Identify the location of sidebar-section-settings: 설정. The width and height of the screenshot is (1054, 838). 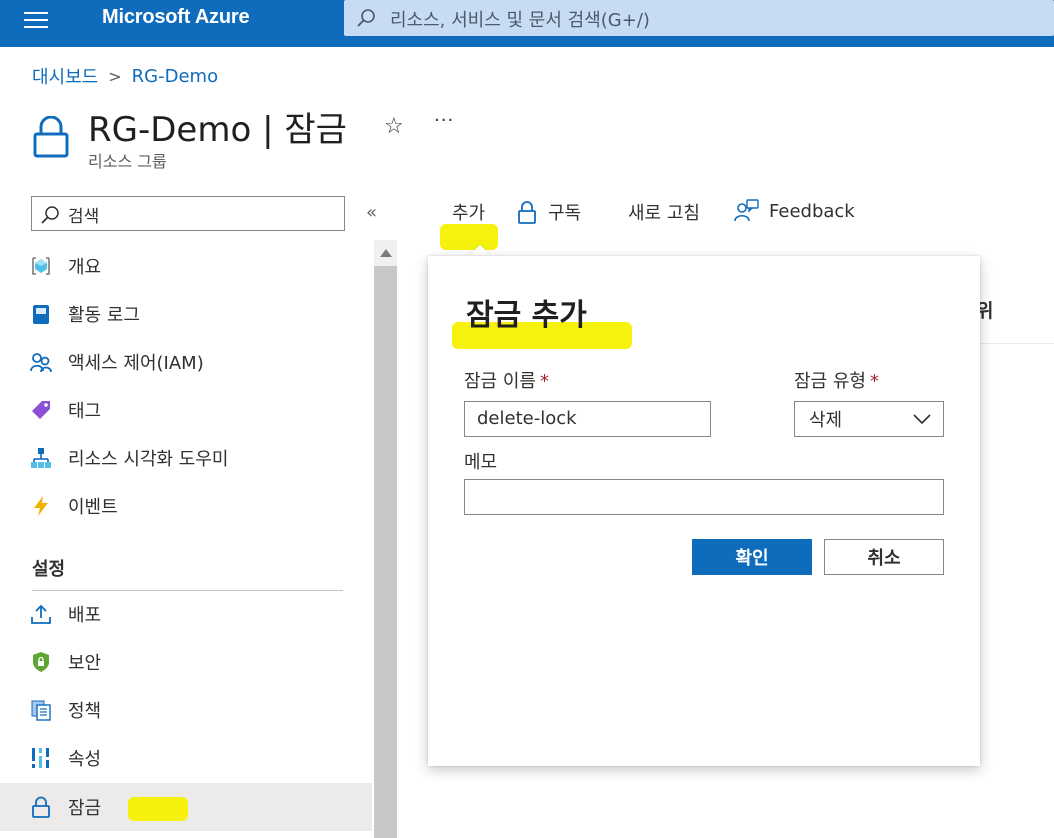
(49, 569).